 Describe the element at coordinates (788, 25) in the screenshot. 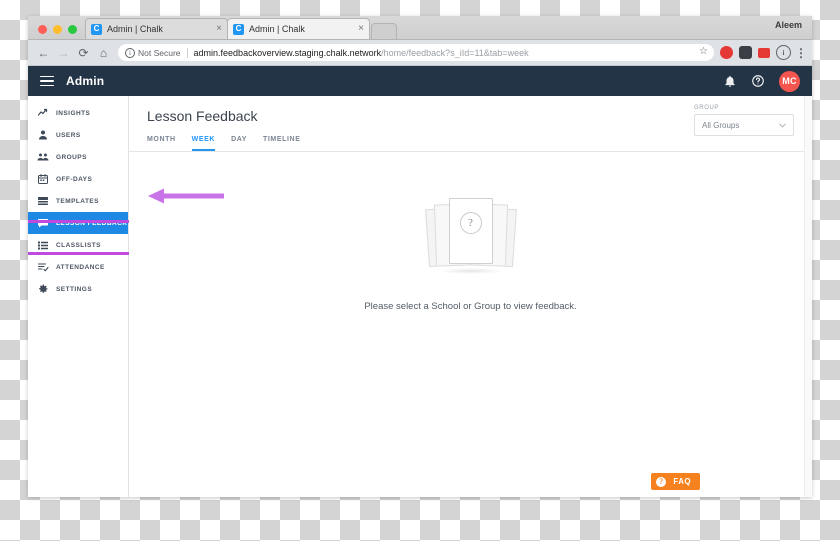

I see `browser-profile-name: Aleem` at that location.